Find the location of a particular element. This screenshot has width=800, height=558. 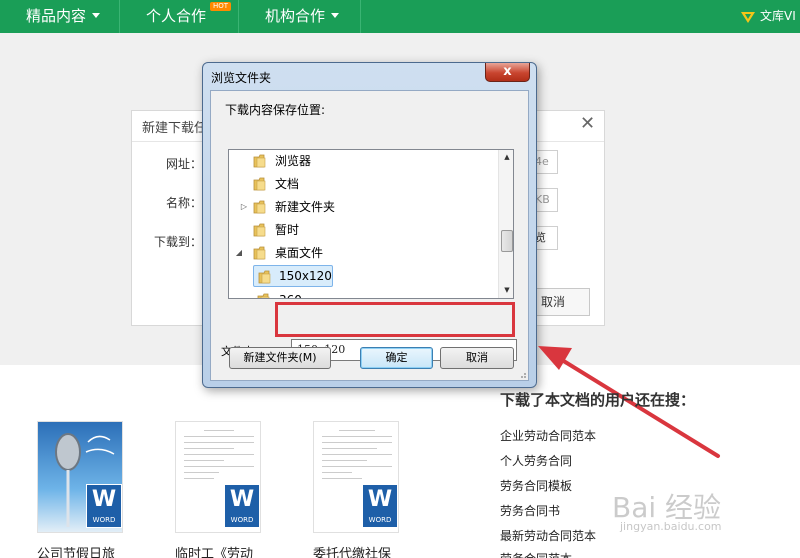

annotation-highlight-box is located at coordinates (395, 319).